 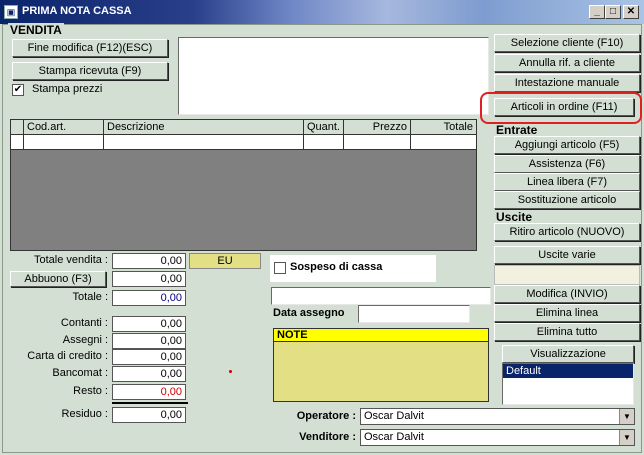 I want to click on cell-prezzo, so click(x=377, y=142).